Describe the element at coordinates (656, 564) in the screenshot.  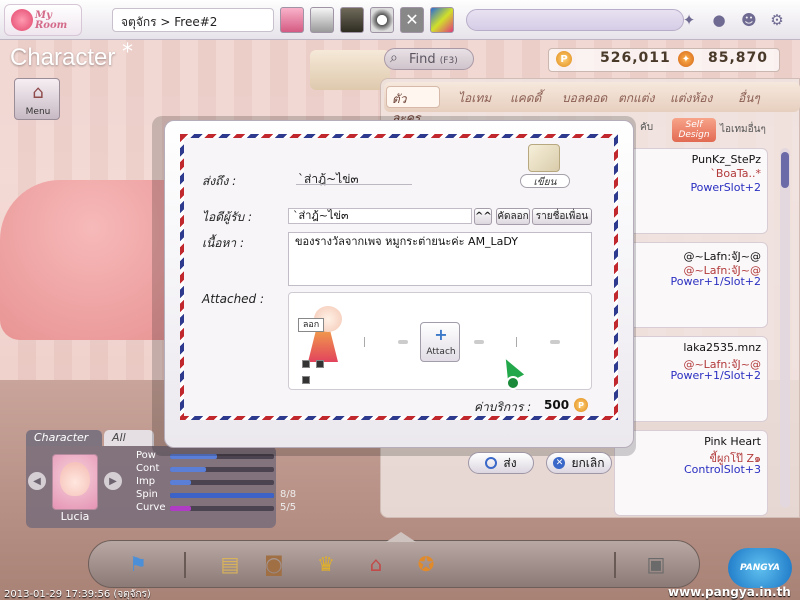
I see `settings-box-icon: ▣` at that location.